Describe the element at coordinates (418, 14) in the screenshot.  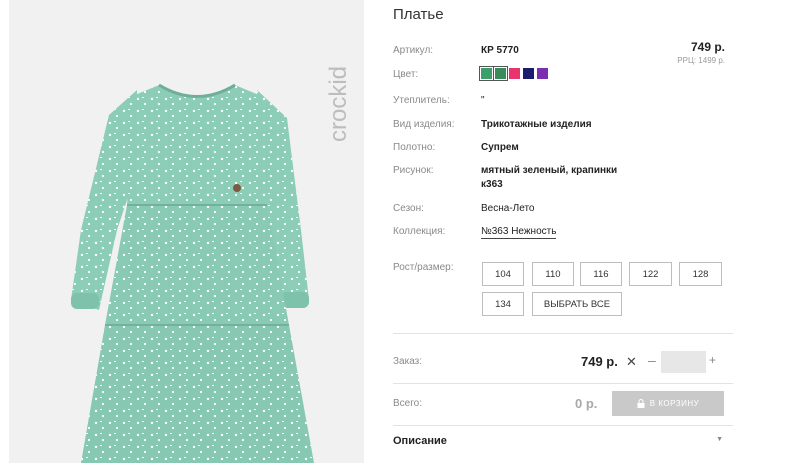
I see `page-title: Платье` at that location.